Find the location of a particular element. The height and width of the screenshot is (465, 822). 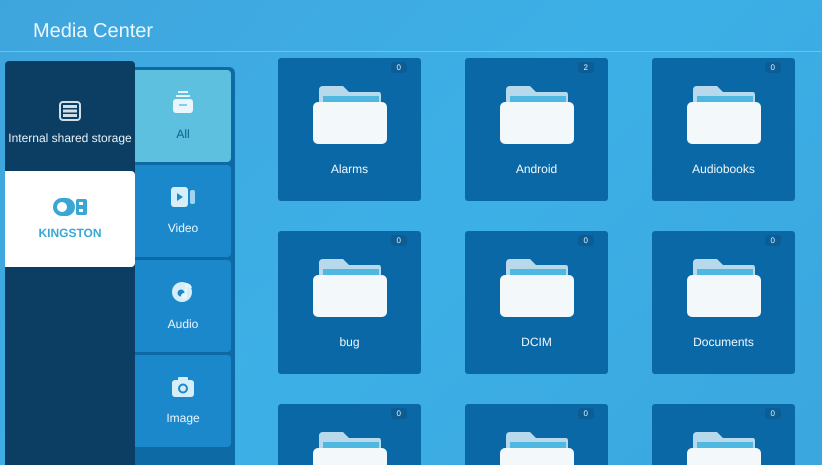

video-camera-icon is located at coordinates (183, 197).